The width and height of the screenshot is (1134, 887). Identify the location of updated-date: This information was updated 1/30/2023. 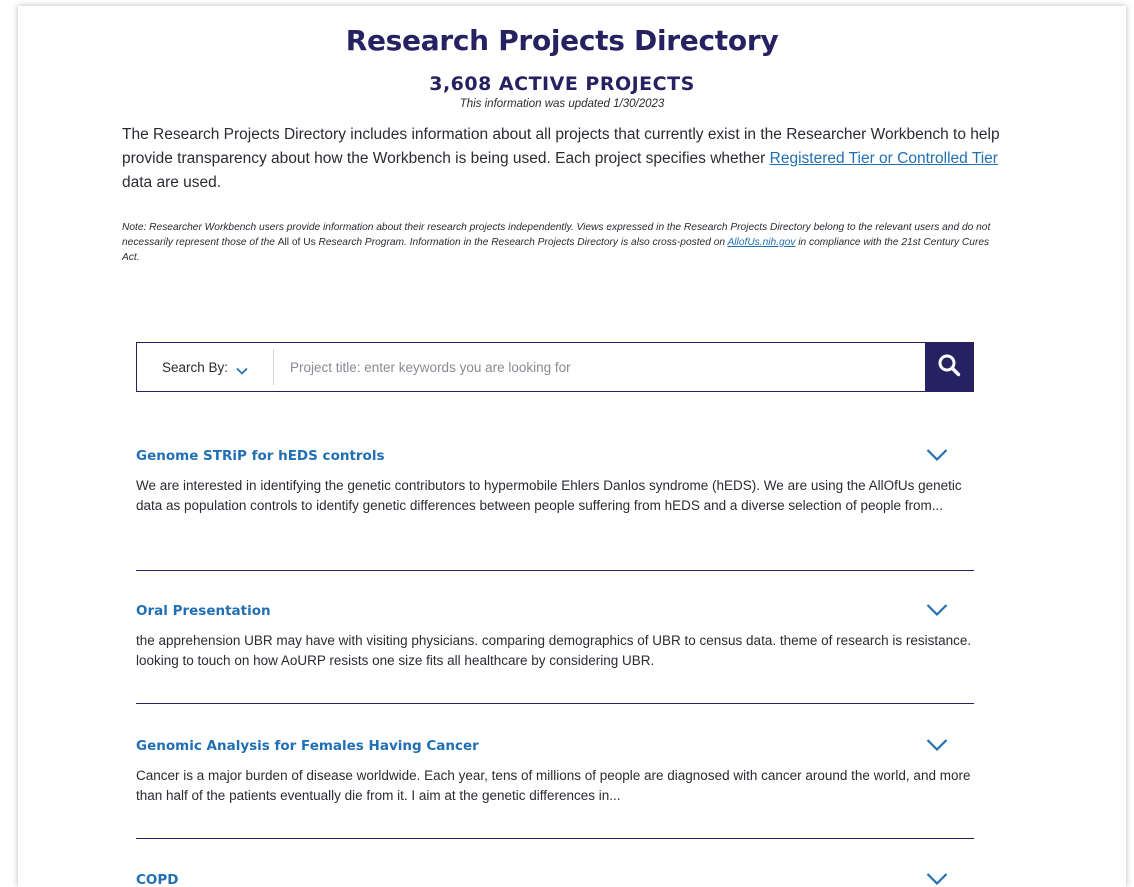
(562, 104).